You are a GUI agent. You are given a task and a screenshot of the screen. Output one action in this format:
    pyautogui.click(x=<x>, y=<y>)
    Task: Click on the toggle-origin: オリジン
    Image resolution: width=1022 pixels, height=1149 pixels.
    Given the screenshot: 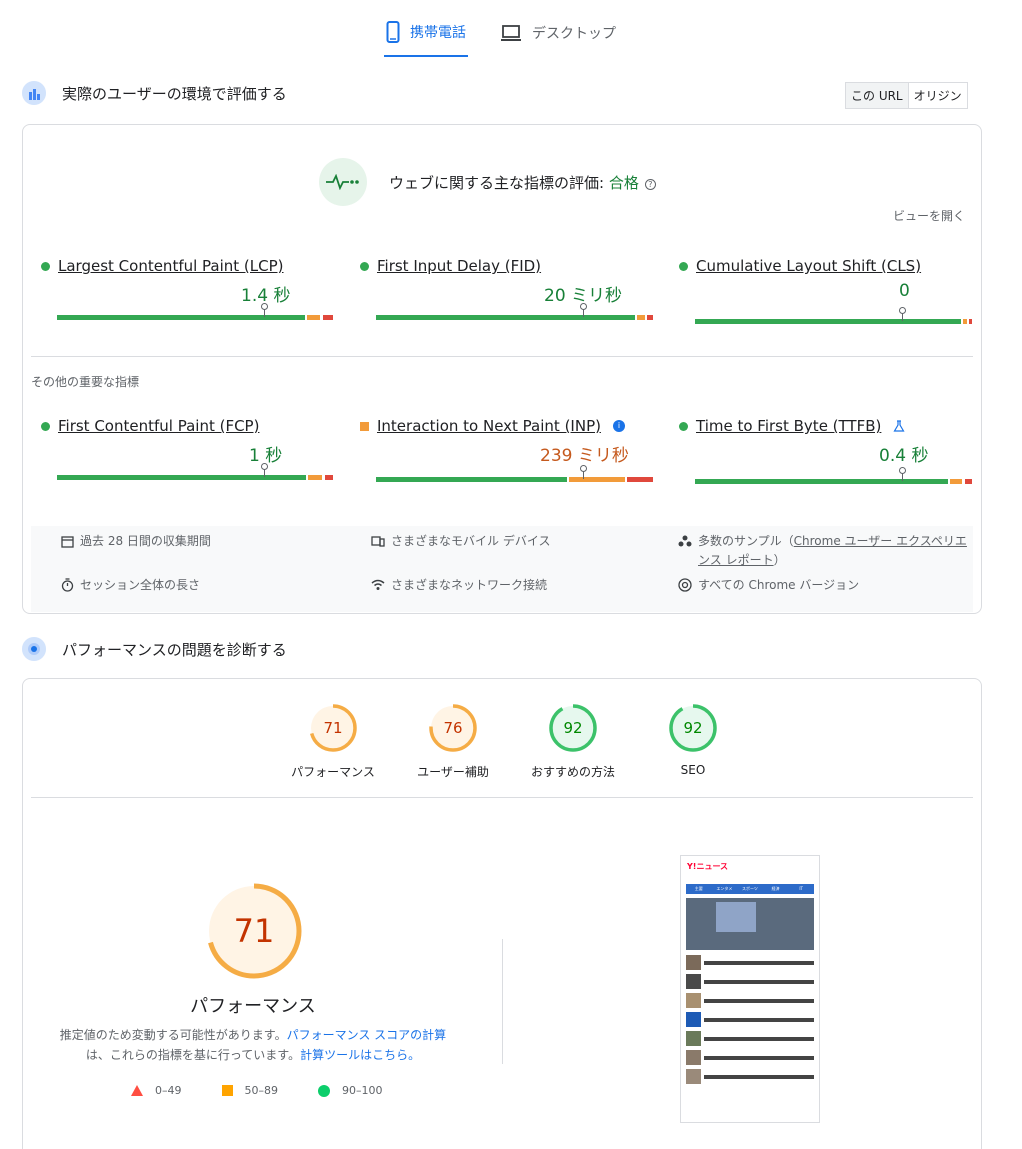 What is the action you would take?
    pyautogui.click(x=938, y=95)
    